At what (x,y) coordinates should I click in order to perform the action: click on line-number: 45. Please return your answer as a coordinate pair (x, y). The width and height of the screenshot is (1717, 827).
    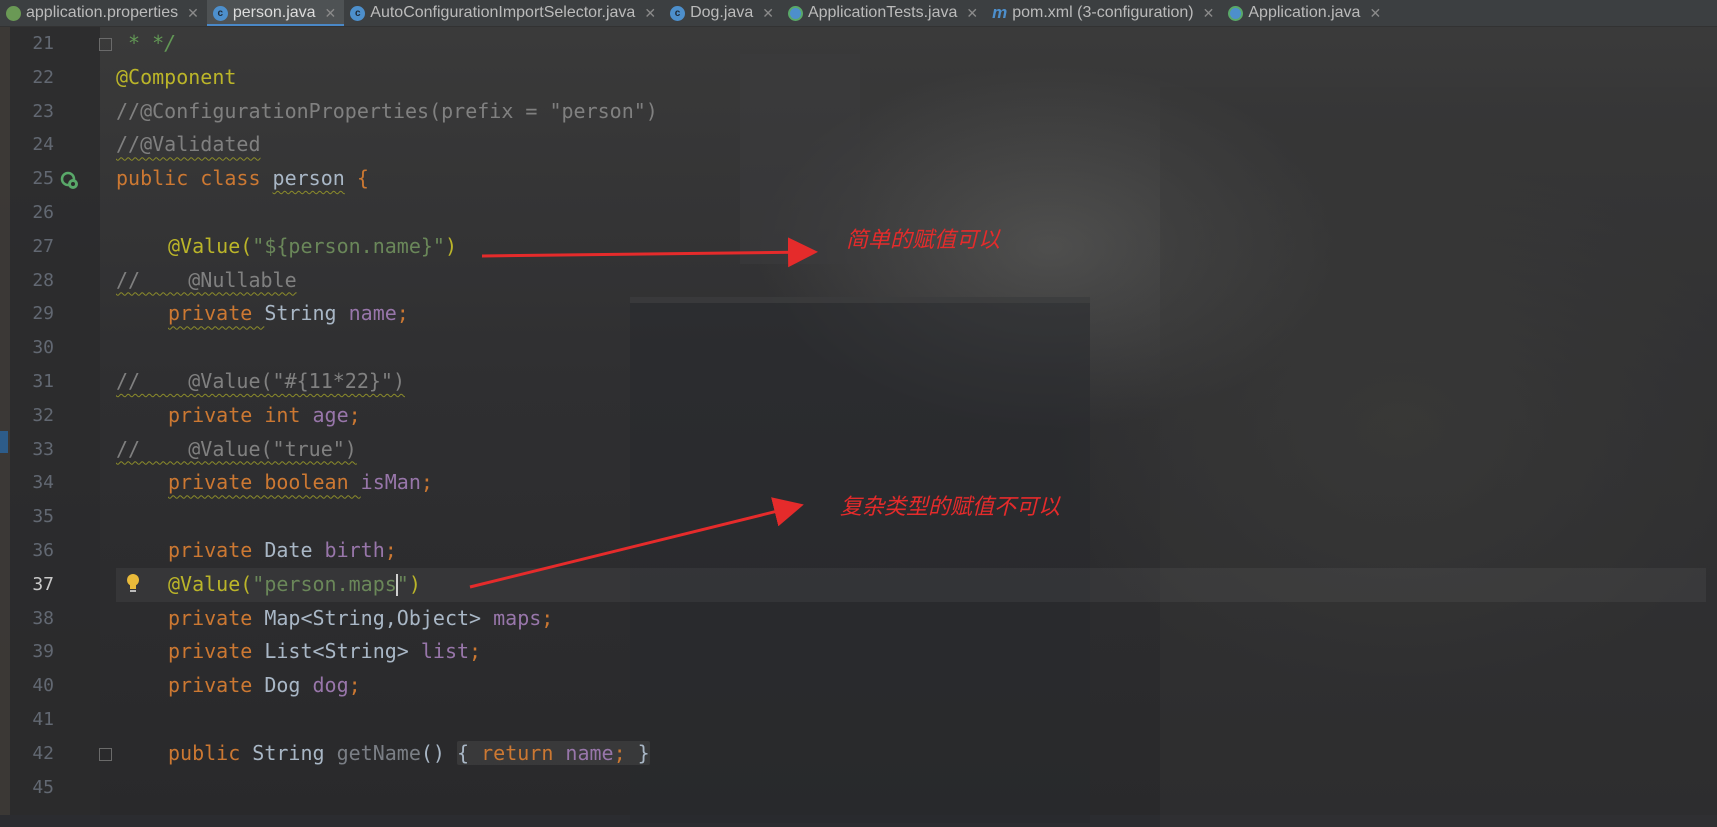
    Looking at the image, I should click on (43, 787).